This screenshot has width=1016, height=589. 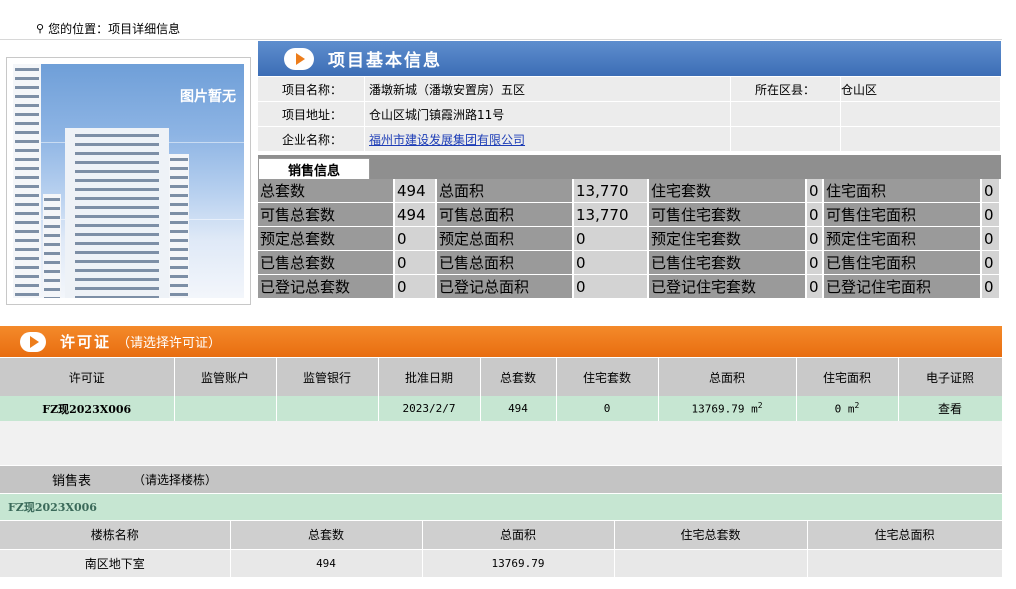 I want to click on col-bank: 监管银行, so click(x=327, y=377).